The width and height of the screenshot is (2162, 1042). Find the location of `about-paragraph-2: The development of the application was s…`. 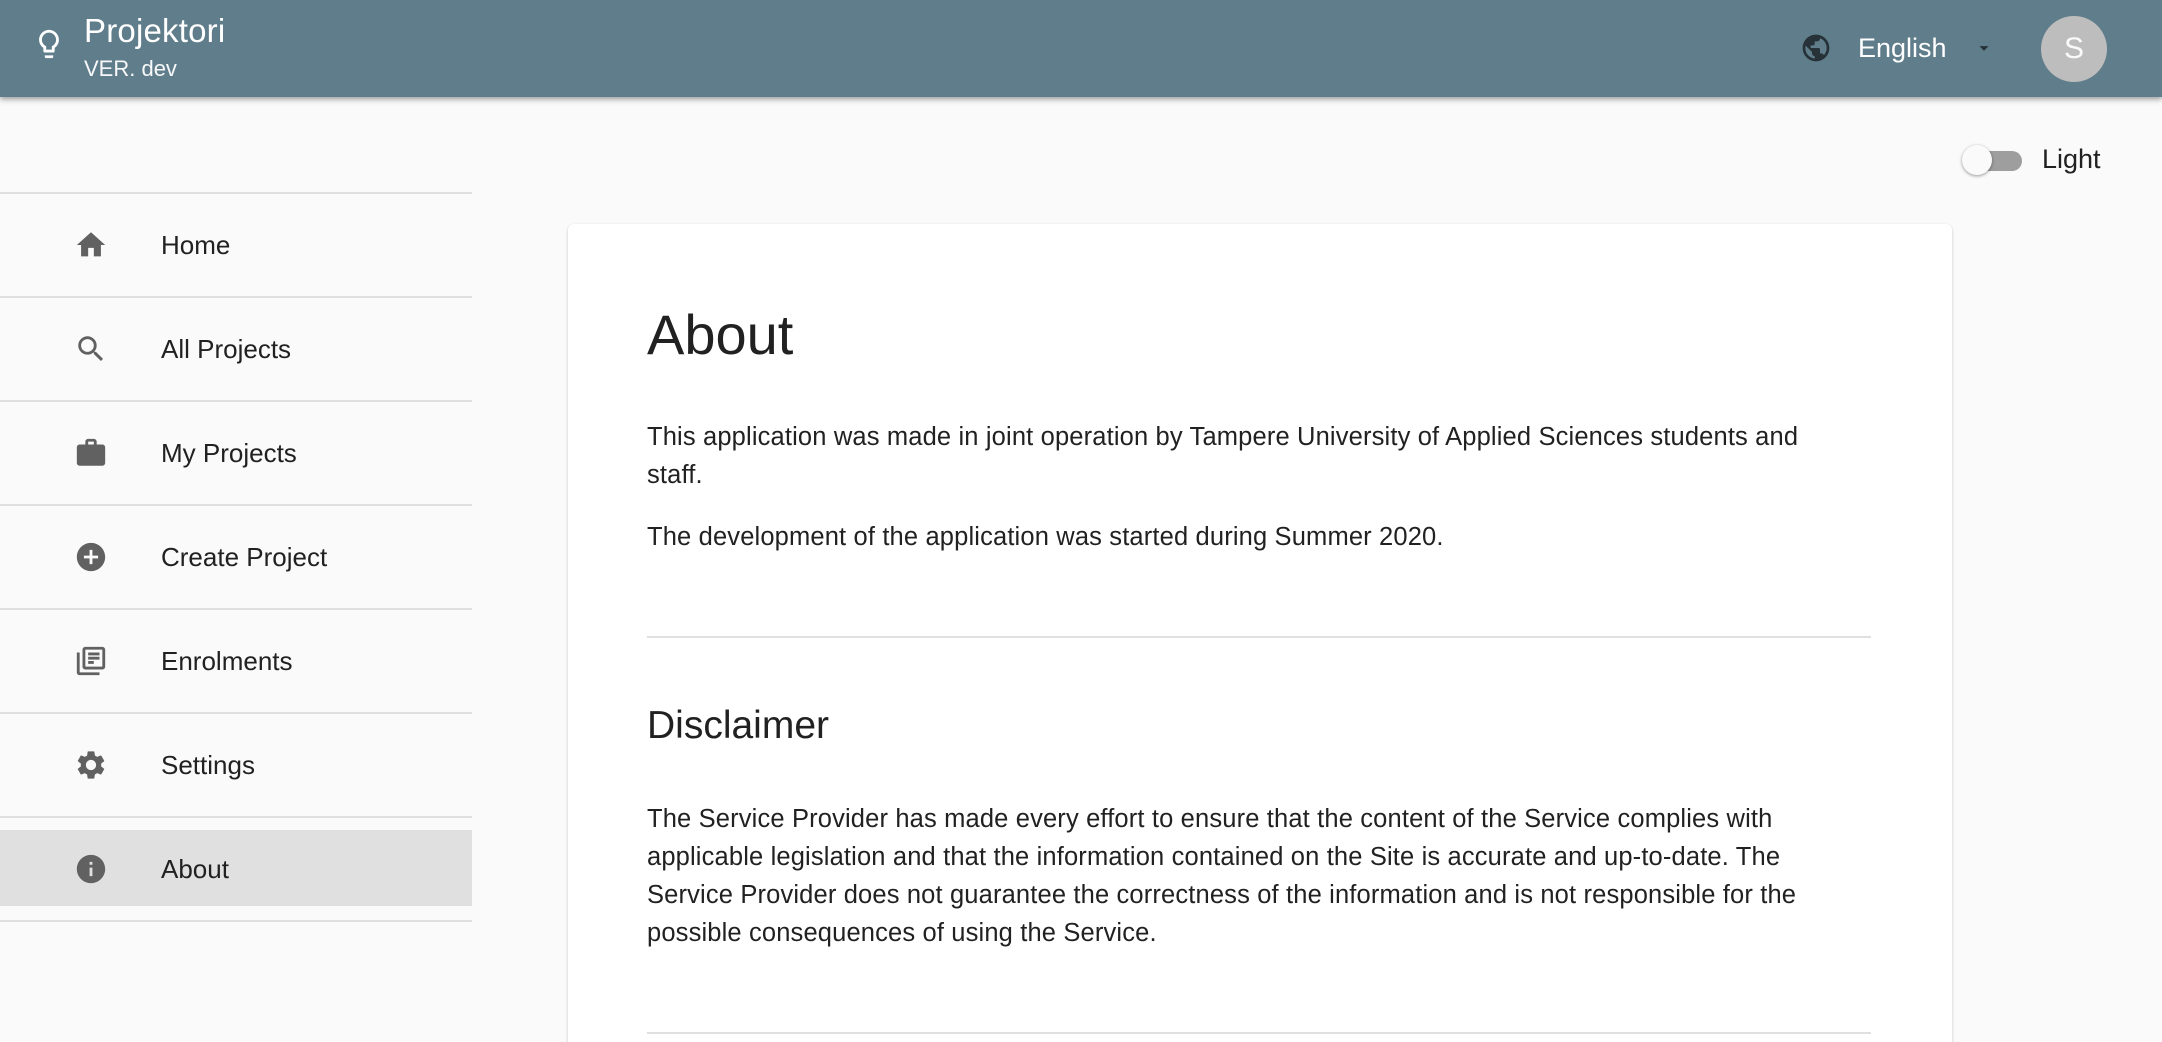

about-paragraph-2: The development of the application was s… is located at coordinates (1045, 537).